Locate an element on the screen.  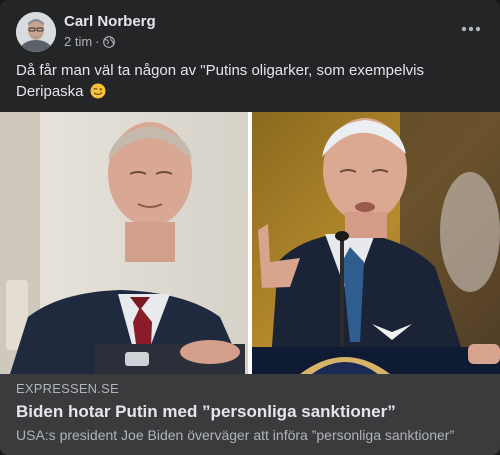
author-name: Carl Norberg is located at coordinates (110, 21).